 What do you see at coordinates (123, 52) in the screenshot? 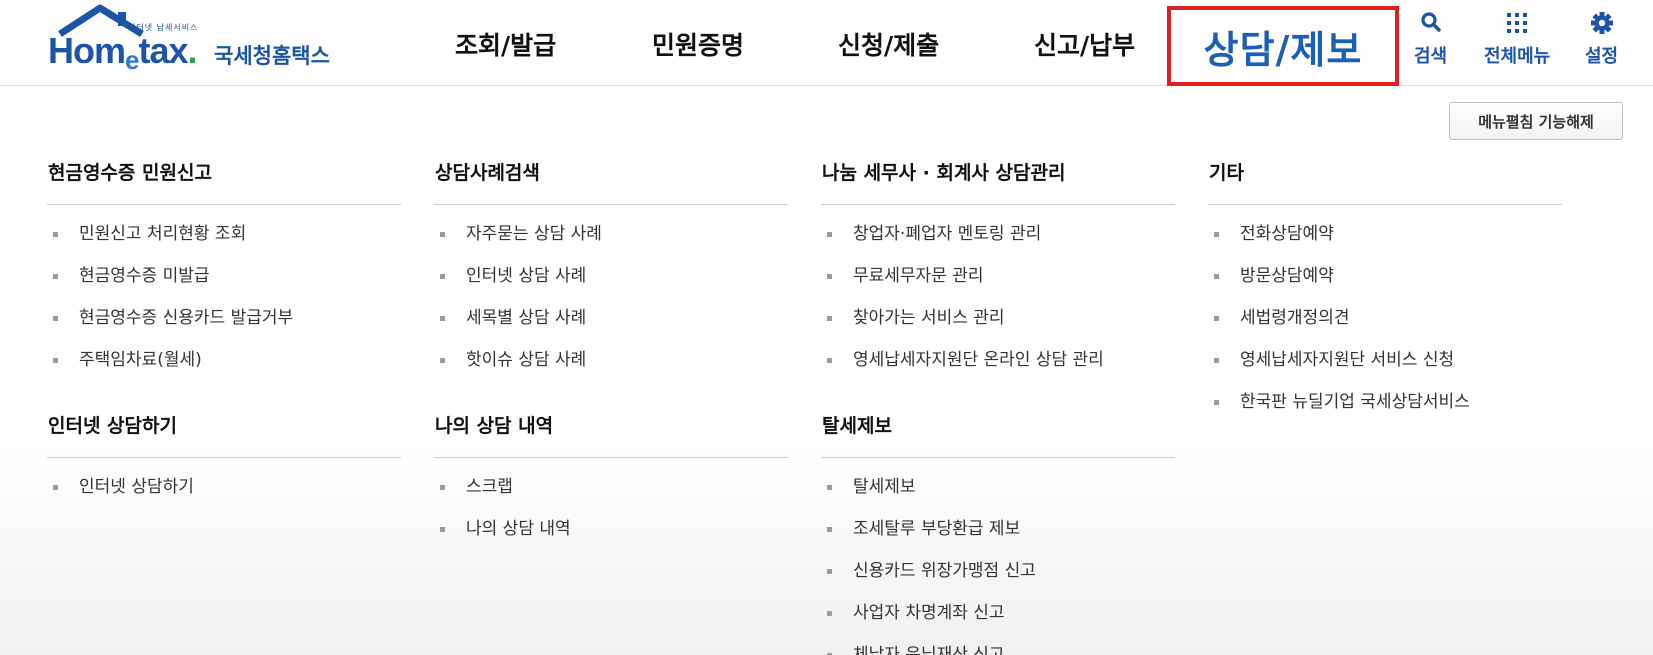
I see `logo-brand: Hometax.` at bounding box center [123, 52].